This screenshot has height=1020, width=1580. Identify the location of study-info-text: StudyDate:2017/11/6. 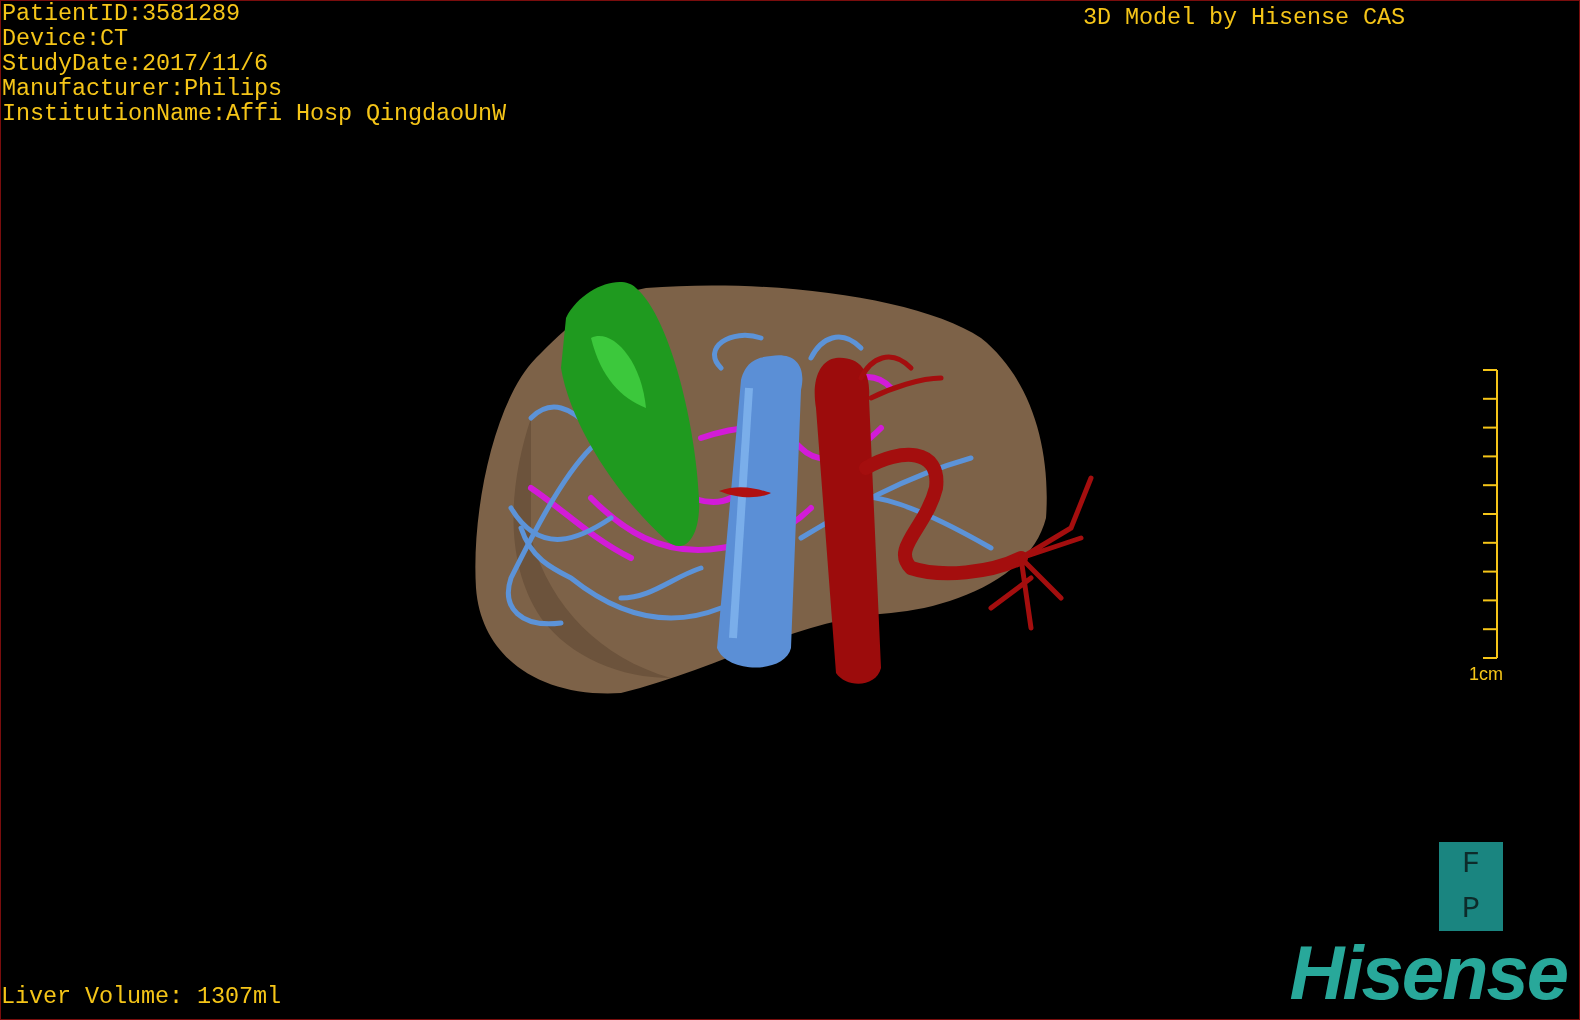
(136, 63).